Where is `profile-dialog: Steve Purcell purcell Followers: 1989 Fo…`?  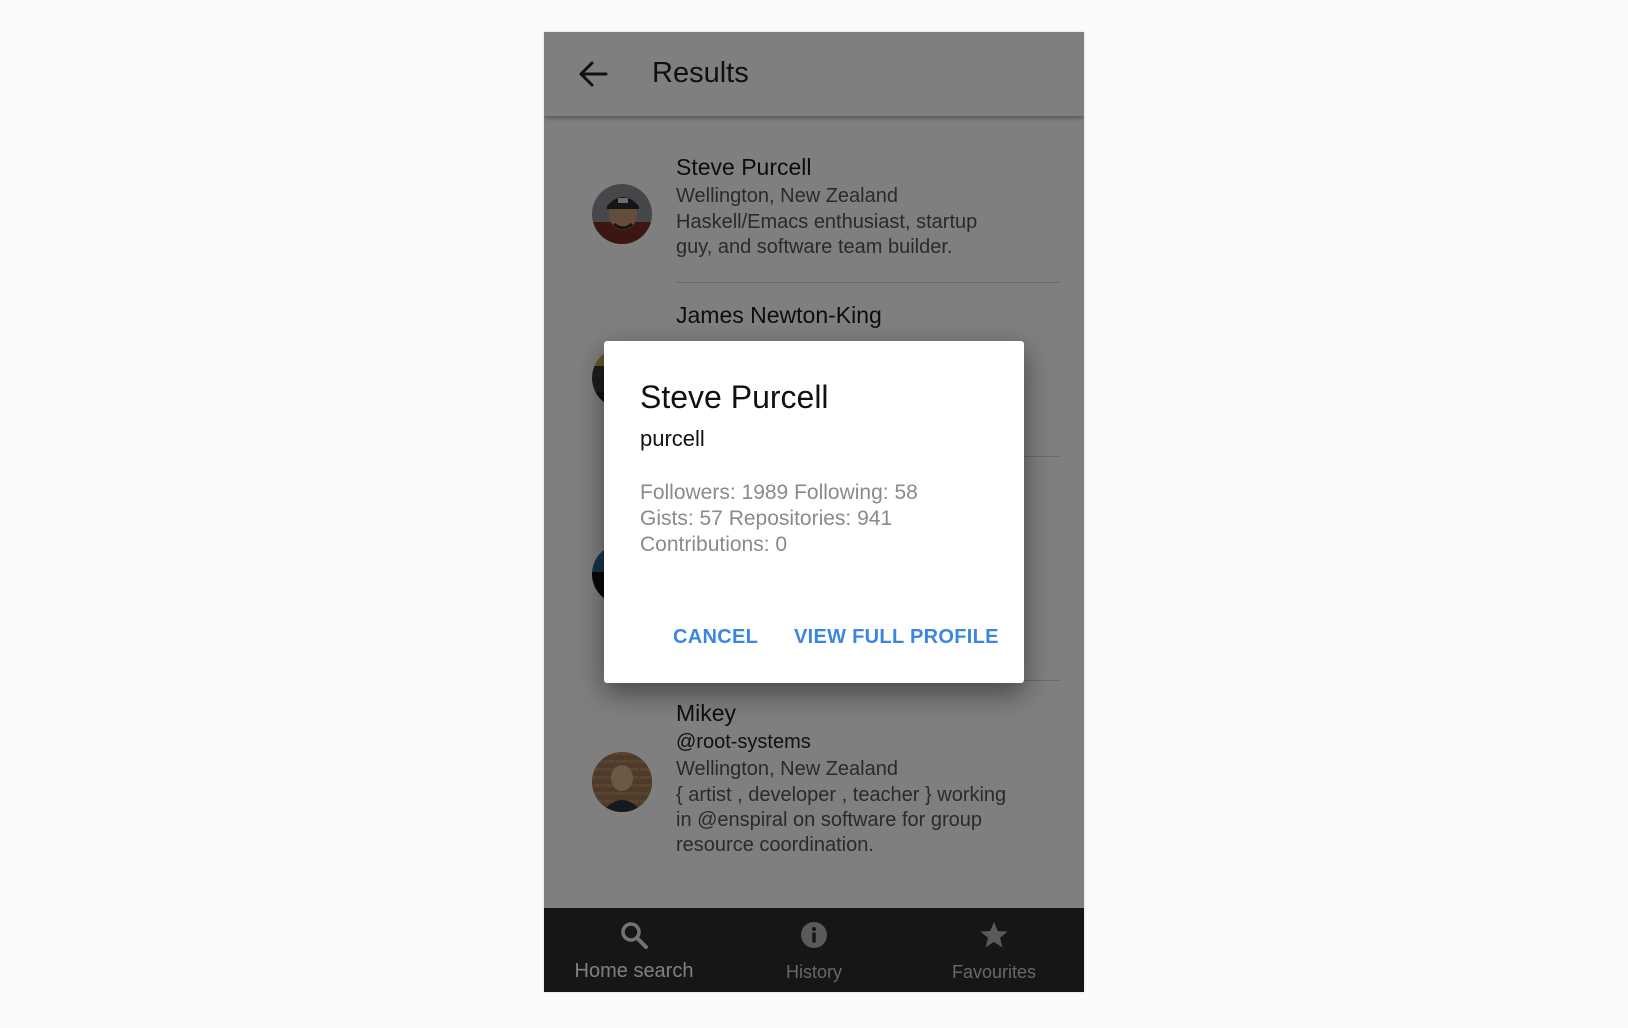
profile-dialog: Steve Purcell purcell Followers: 1989 Fo… is located at coordinates (814, 512).